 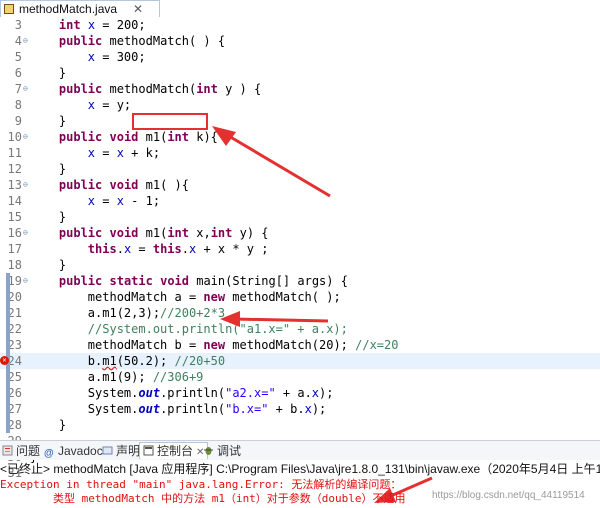 What do you see at coordinates (271, 162) in the screenshot?
I see `arrow-to-method-signature` at bounding box center [271, 162].